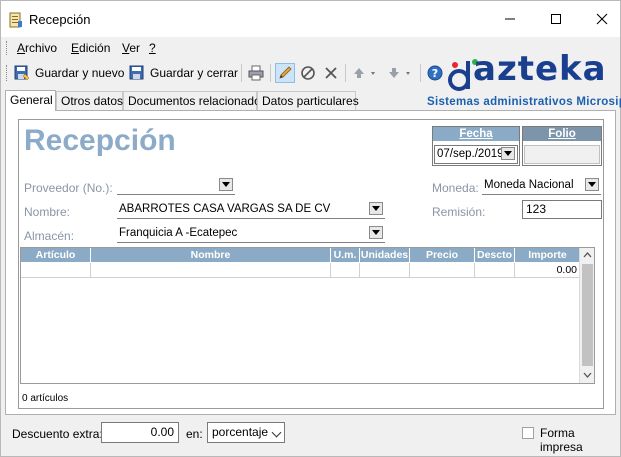 Image resolution: width=621 pixels, height=457 pixels. What do you see at coordinates (30, 100) in the screenshot?
I see `tab-general: General` at bounding box center [30, 100].